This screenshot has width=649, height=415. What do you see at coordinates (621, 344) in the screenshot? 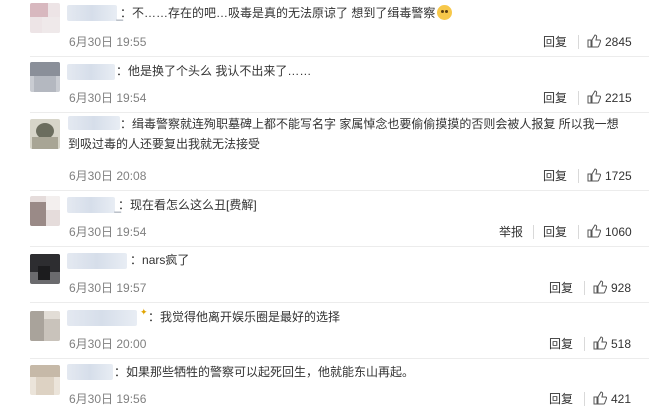
I see `like-count: 518` at bounding box center [621, 344].